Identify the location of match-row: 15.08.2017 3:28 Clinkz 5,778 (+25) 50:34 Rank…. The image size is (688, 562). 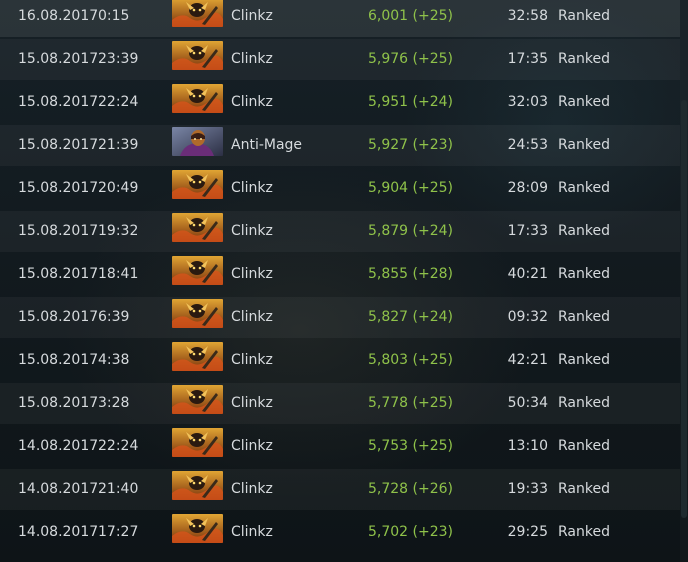
(340, 403).